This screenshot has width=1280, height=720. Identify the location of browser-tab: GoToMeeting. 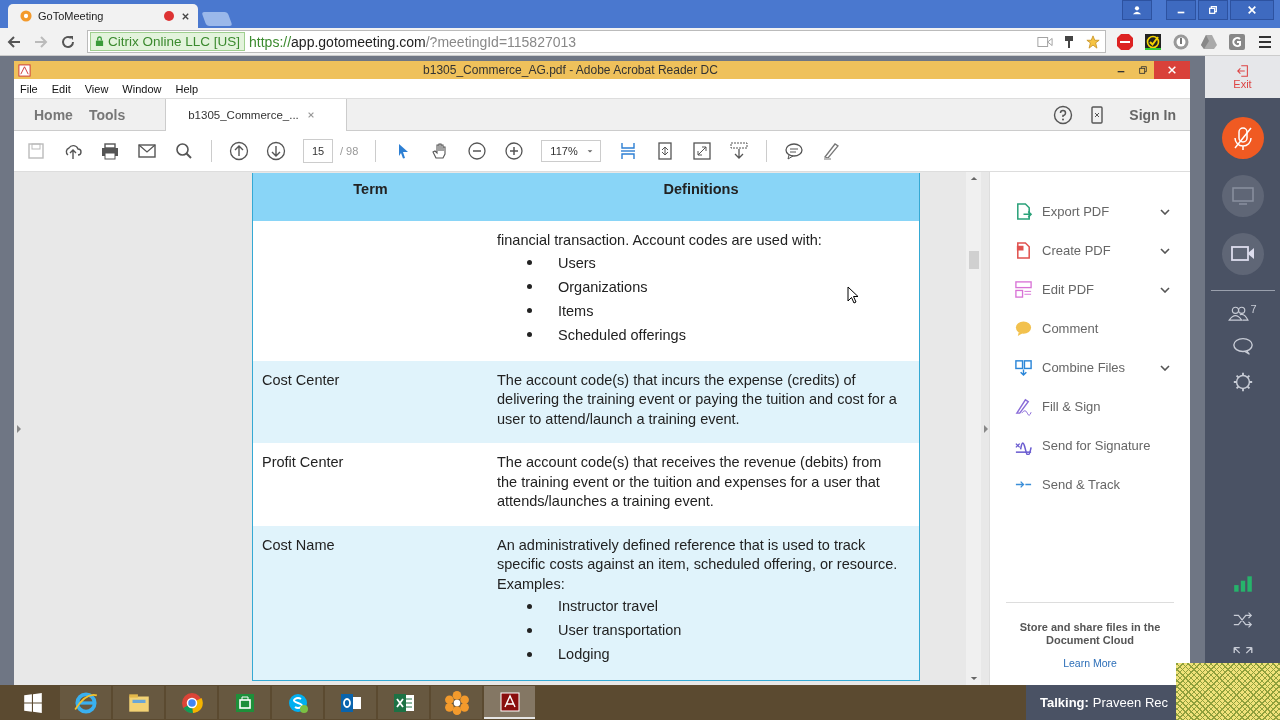
(103, 16).